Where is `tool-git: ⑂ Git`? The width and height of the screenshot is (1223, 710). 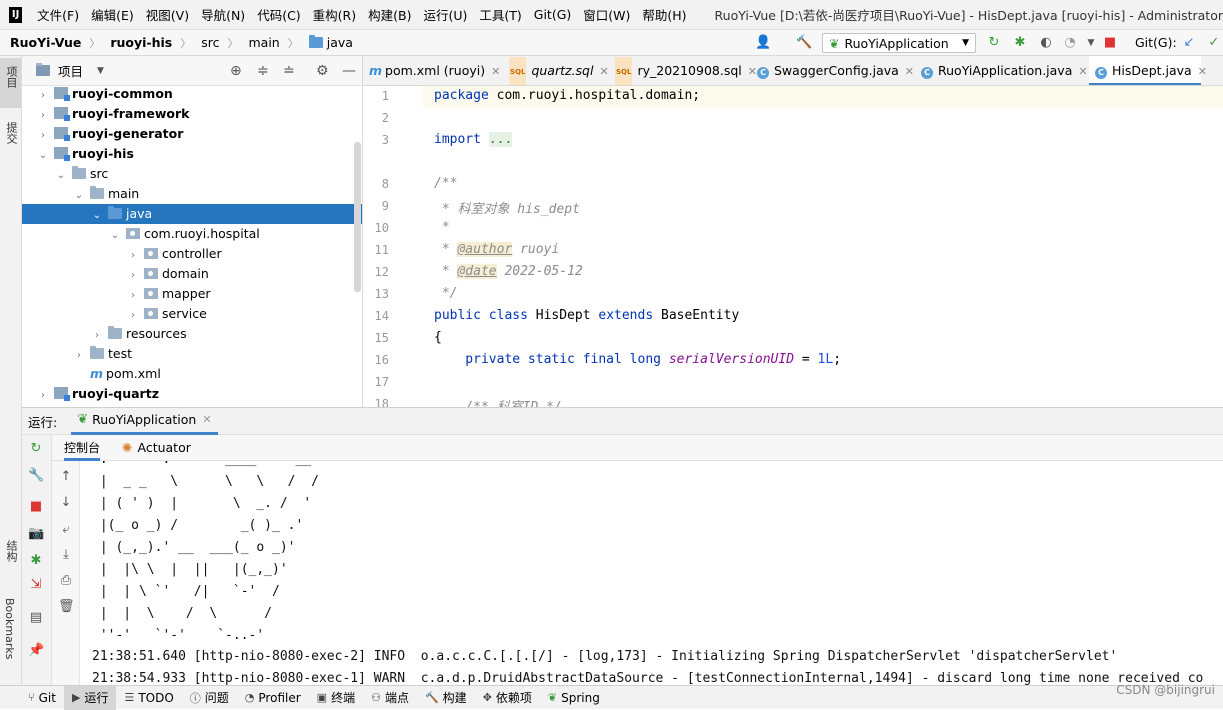 tool-git: ⑂ Git is located at coordinates (32, 698).